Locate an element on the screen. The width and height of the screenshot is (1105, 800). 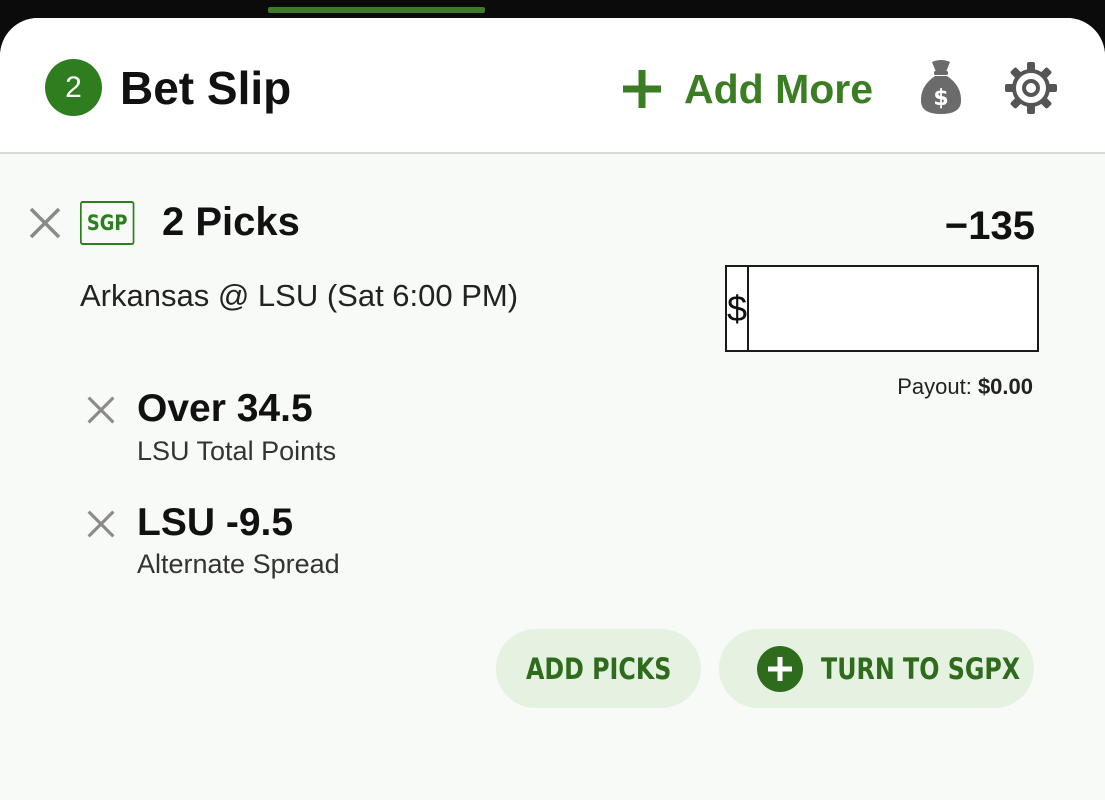
page-title: Bet Slip is located at coordinates (206, 88).